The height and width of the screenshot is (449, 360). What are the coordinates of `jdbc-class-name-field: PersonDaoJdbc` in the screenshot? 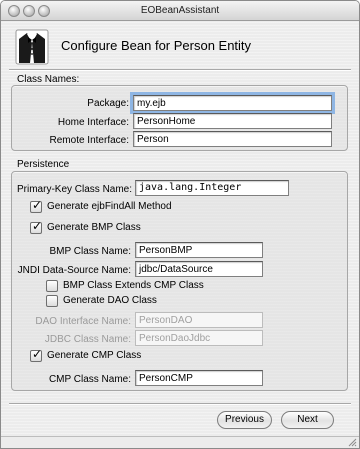 It's located at (199, 338).